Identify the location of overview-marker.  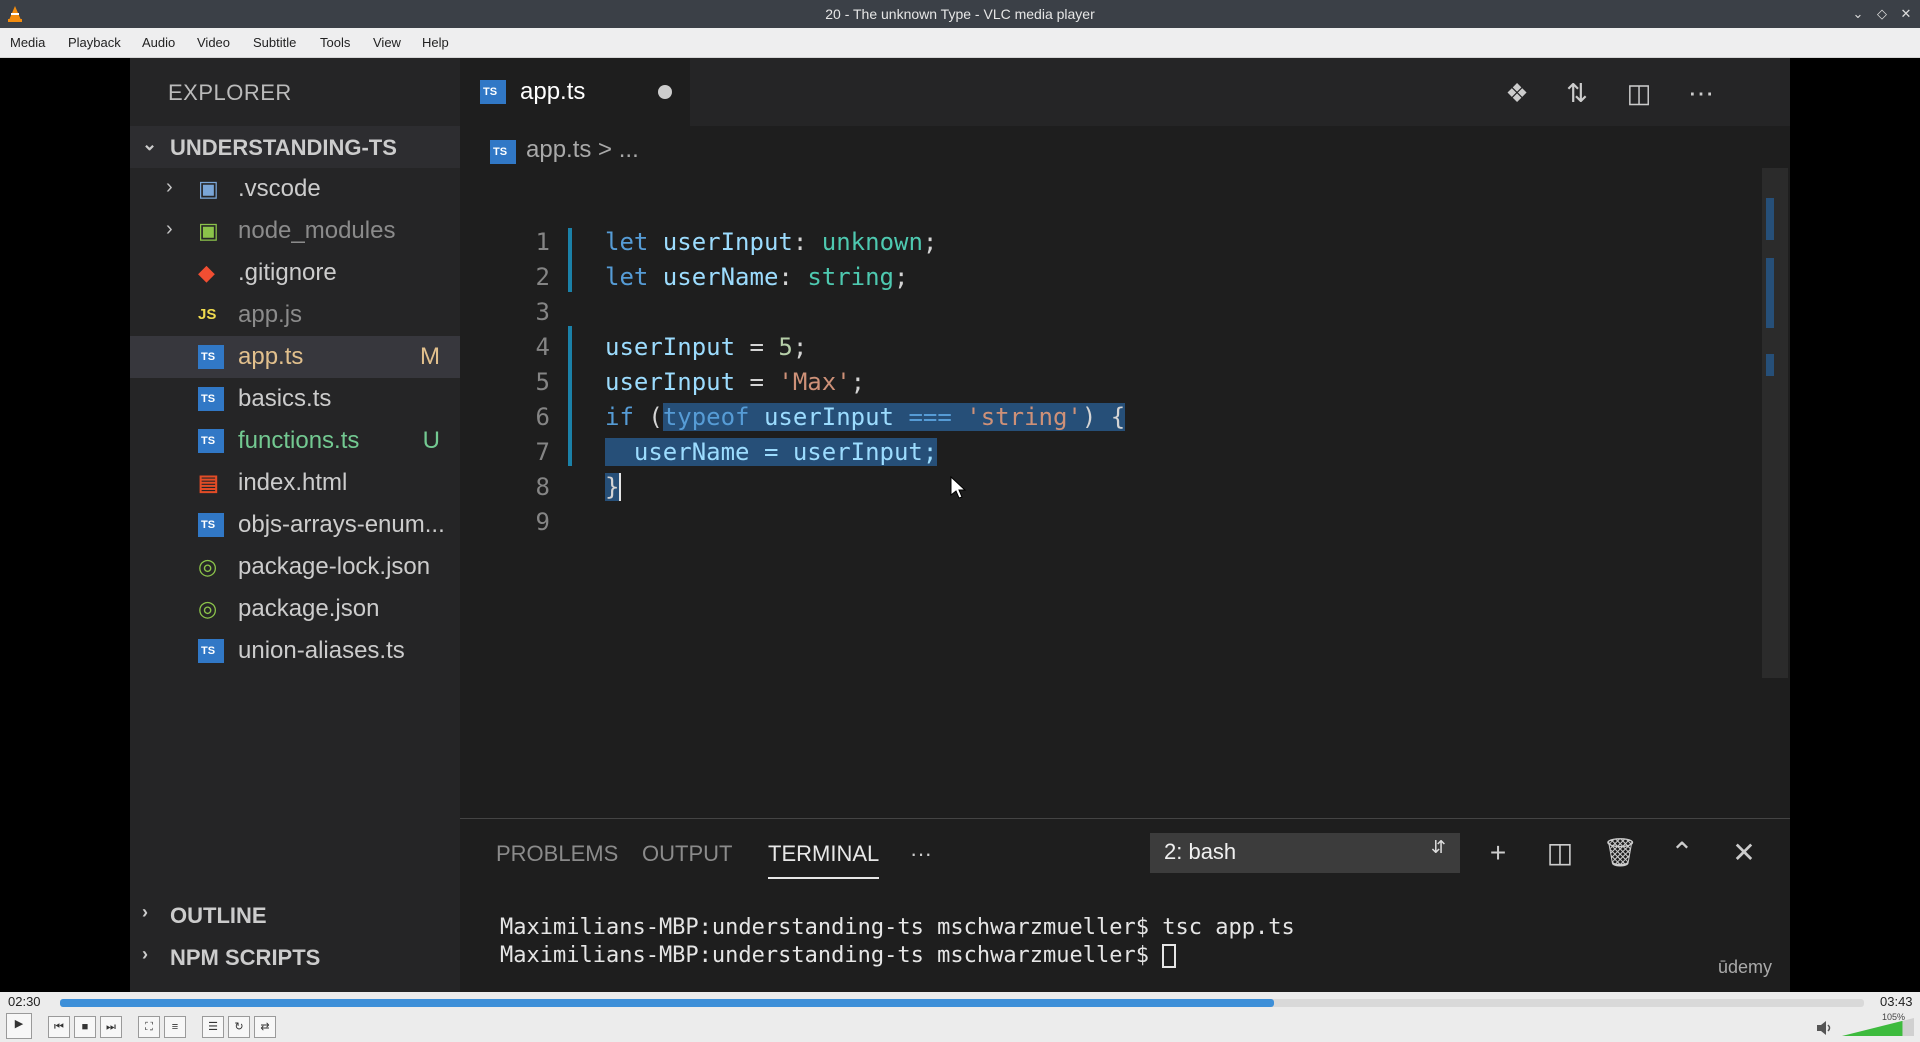
(1770, 293).